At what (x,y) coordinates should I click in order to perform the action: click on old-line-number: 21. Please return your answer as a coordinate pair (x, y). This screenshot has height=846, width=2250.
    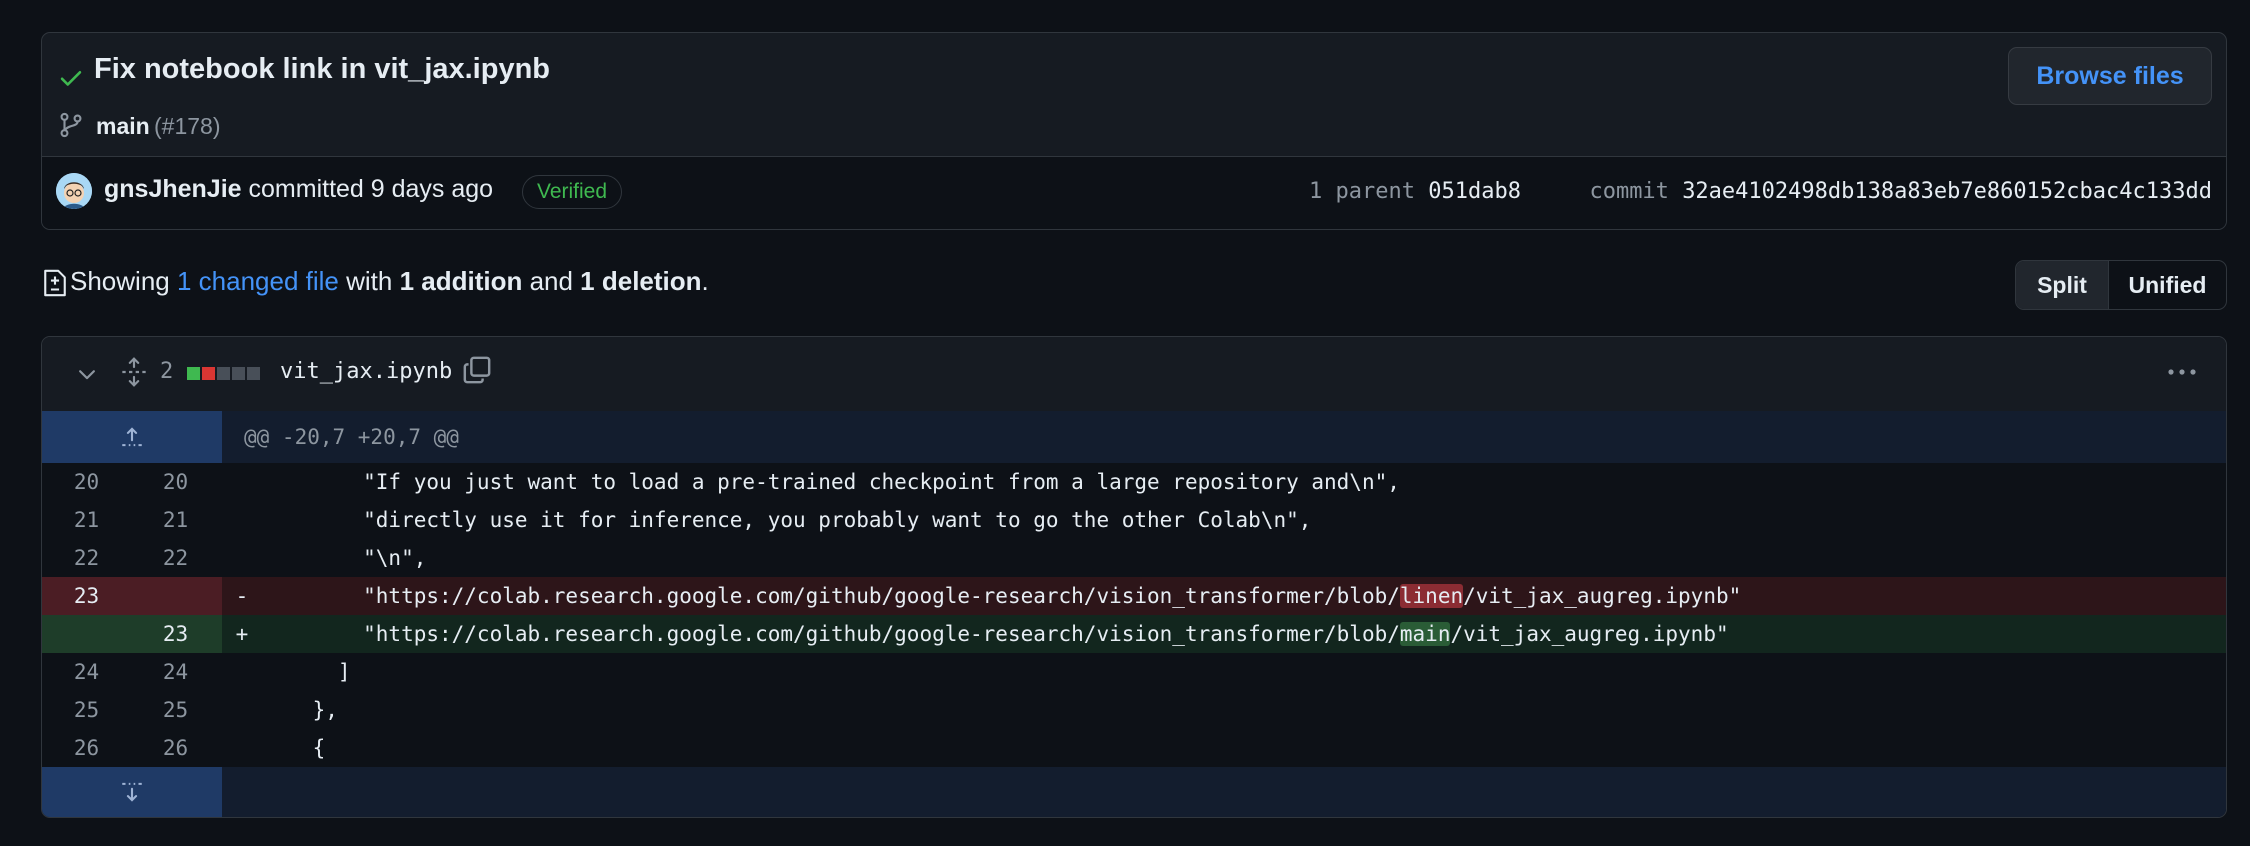
    Looking at the image, I should click on (86, 520).